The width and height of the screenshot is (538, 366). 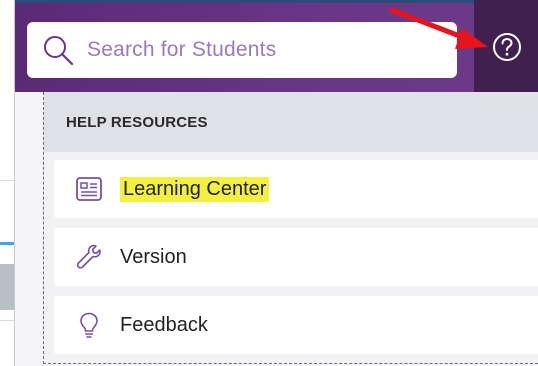 I want to click on menu-item-label: Feedback, so click(x=164, y=324).